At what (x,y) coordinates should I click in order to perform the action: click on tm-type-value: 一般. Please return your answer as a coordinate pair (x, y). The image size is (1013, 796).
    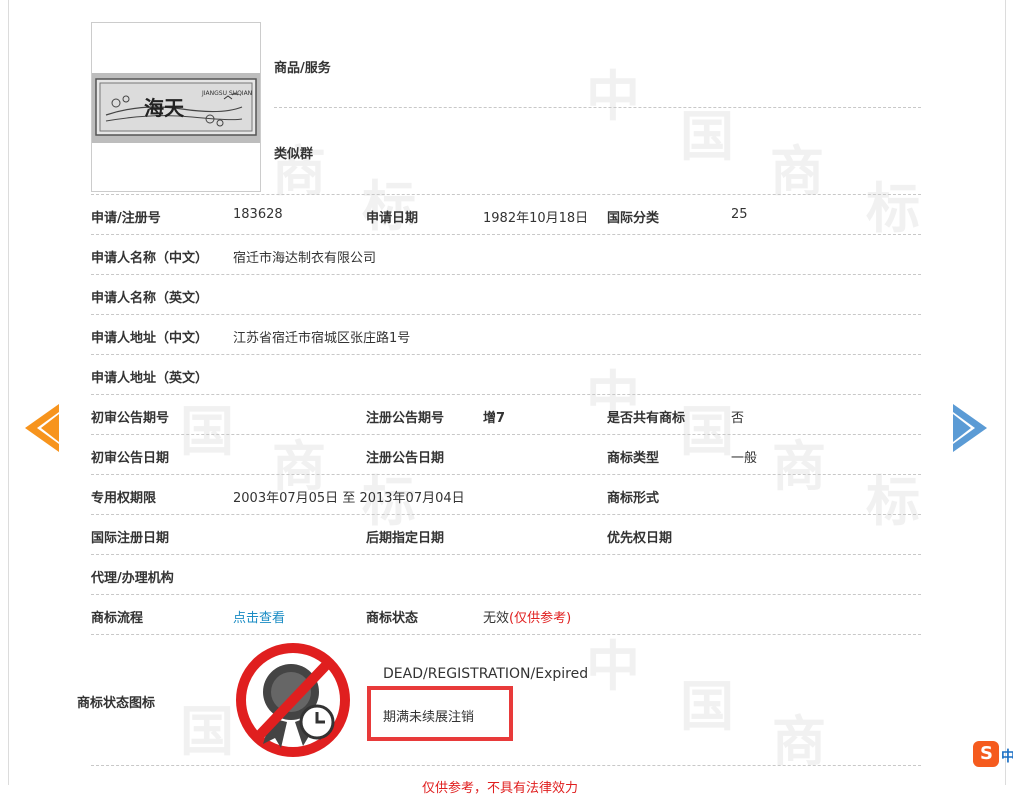
    Looking at the image, I should click on (744, 458).